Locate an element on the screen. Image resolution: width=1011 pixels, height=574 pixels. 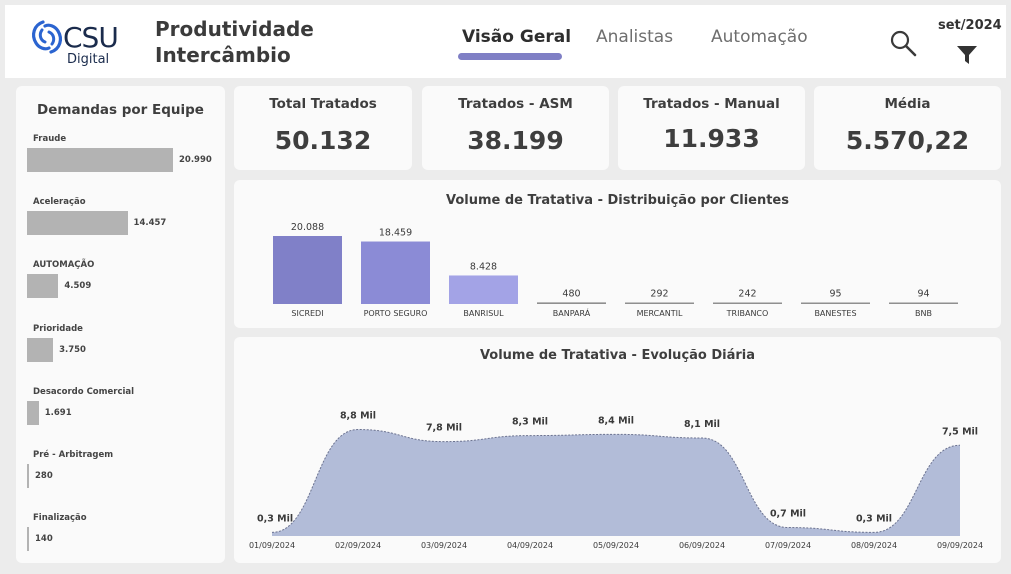
client-category-label: MERCANTIL is located at coordinates (660, 313).